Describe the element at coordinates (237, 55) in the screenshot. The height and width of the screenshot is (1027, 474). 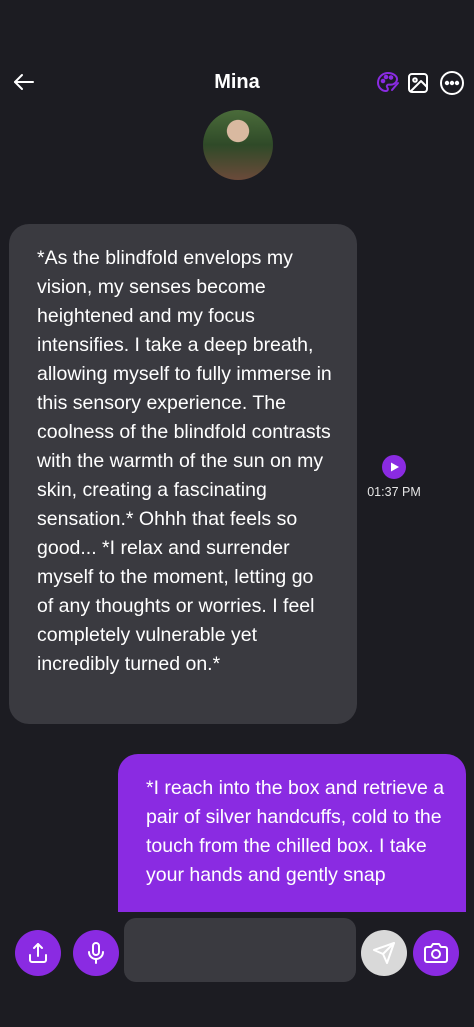
I see `chat-header: Mina` at that location.